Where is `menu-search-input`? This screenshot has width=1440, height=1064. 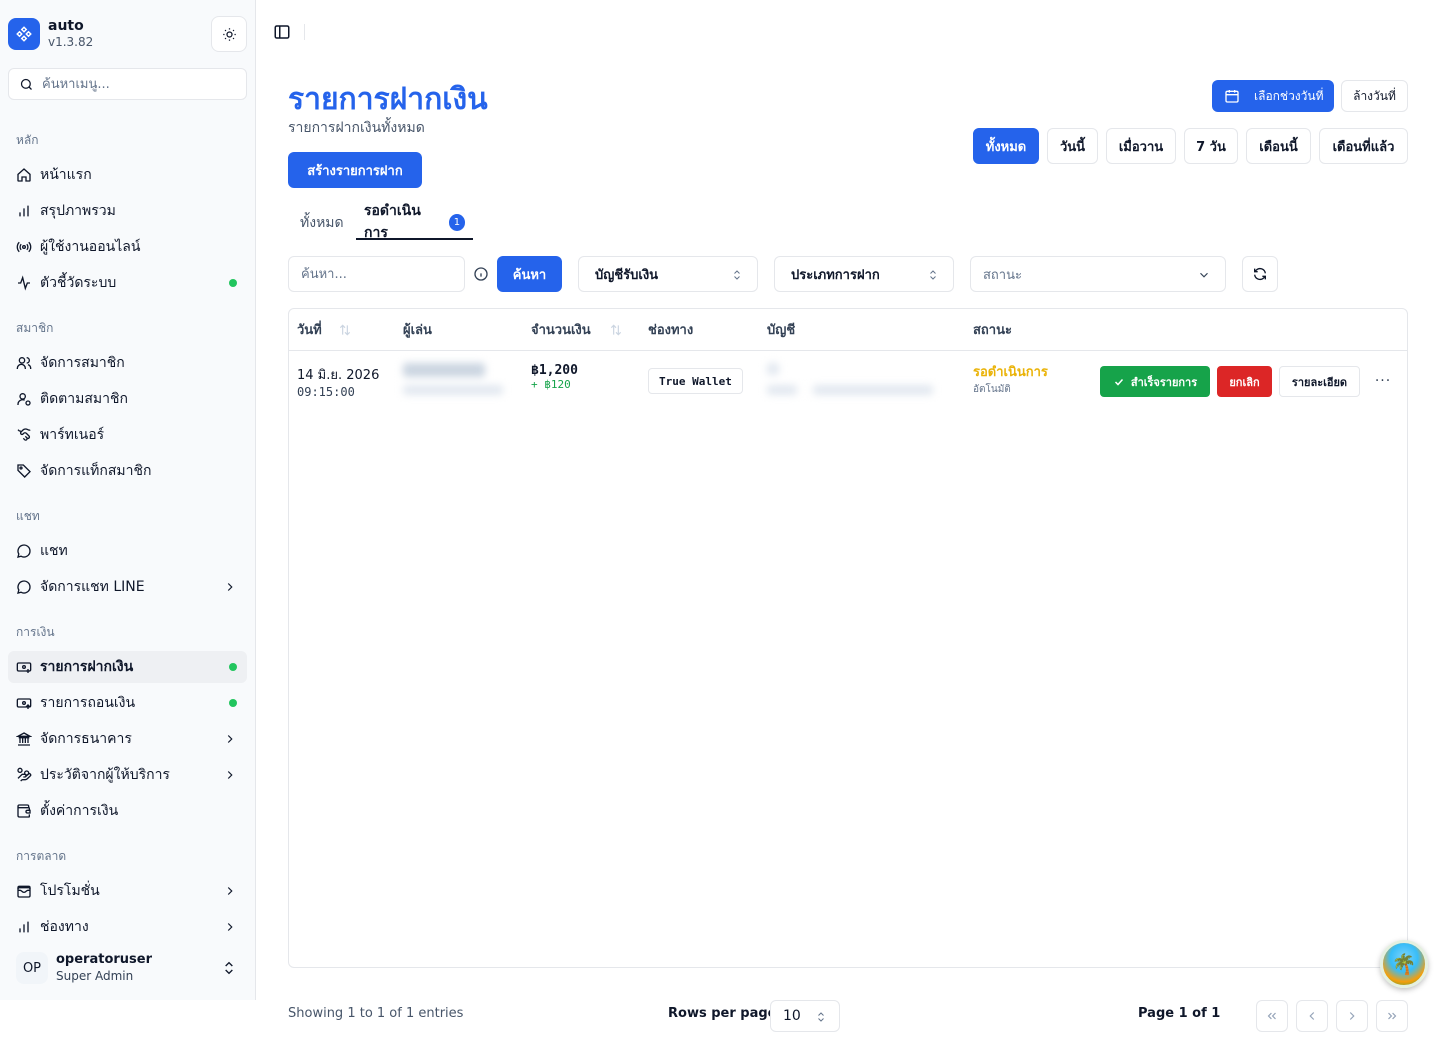
menu-search-input is located at coordinates (137, 84).